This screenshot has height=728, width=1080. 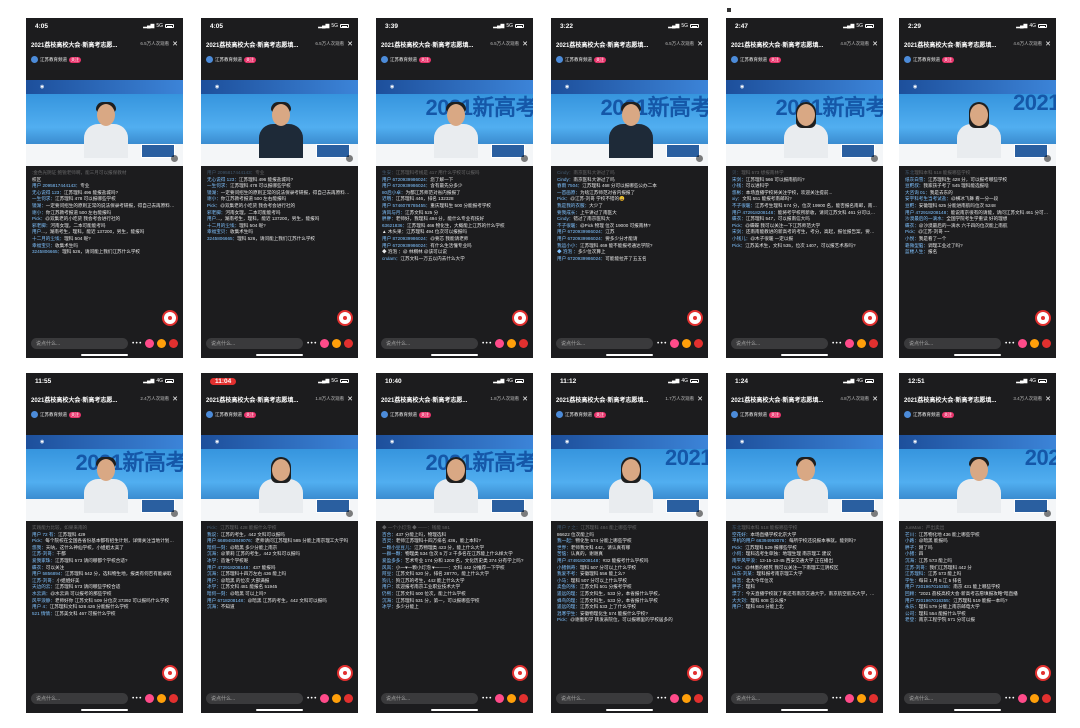 What do you see at coordinates (916, 179) in the screenshot?
I see `chat-username: 纸灰白雪：` at bounding box center [916, 179].